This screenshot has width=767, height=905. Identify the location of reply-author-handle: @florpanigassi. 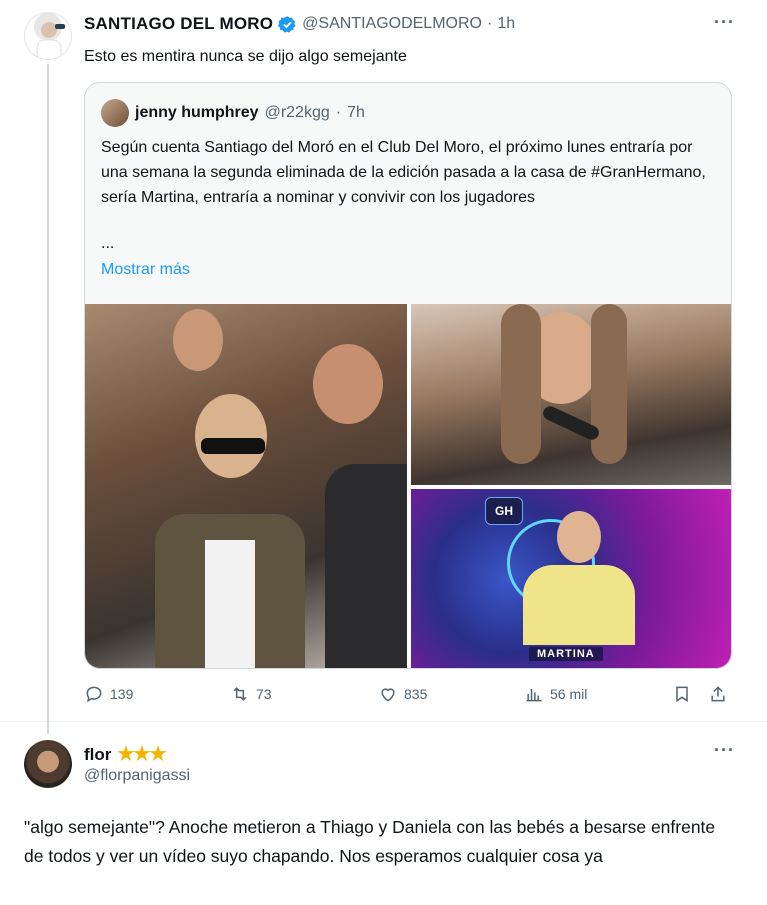
(137, 776).